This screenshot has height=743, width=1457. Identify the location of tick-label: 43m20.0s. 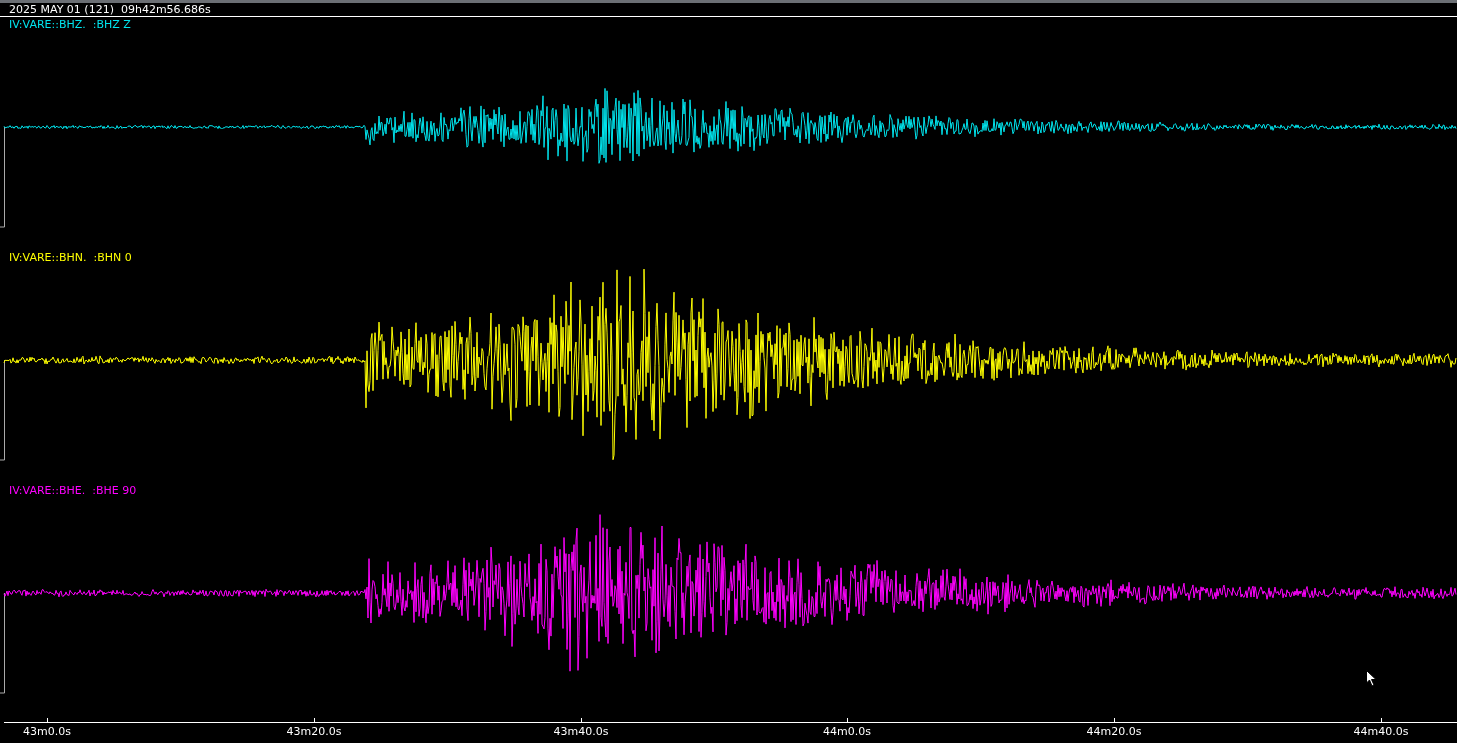
(314, 731).